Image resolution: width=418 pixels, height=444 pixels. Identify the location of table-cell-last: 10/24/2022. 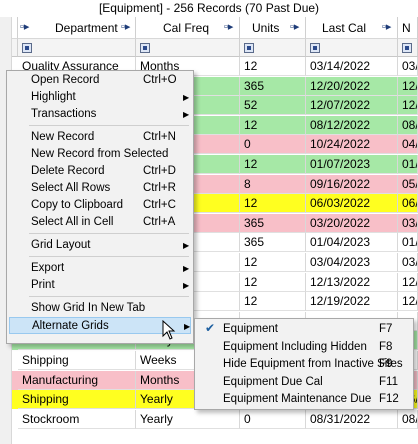
(352, 145).